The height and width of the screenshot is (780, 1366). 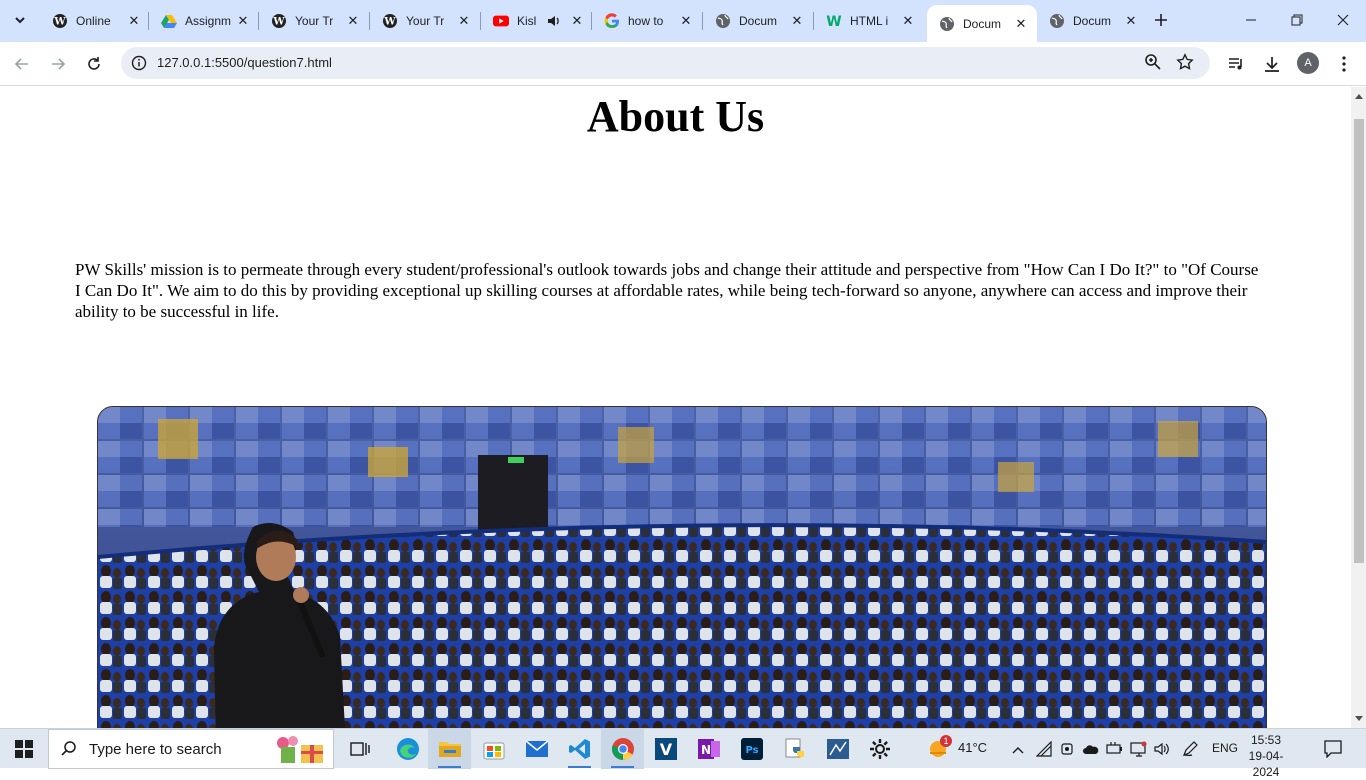 What do you see at coordinates (1333, 751) in the screenshot?
I see `notifications-icon` at bounding box center [1333, 751].